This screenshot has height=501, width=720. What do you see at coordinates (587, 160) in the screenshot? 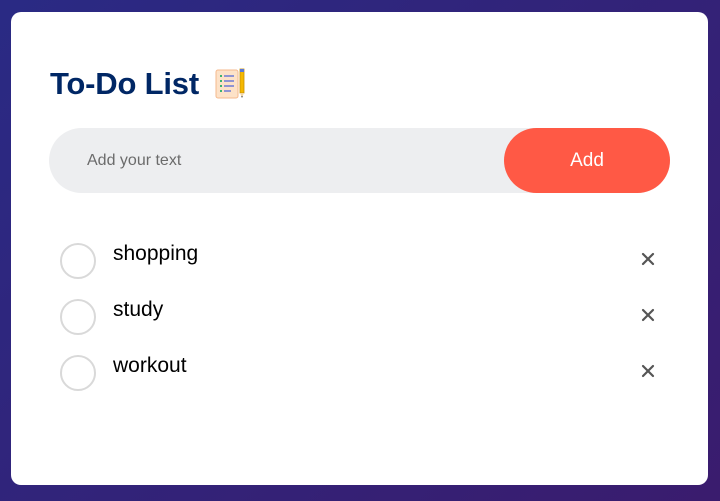
I see `add-button: Add` at bounding box center [587, 160].